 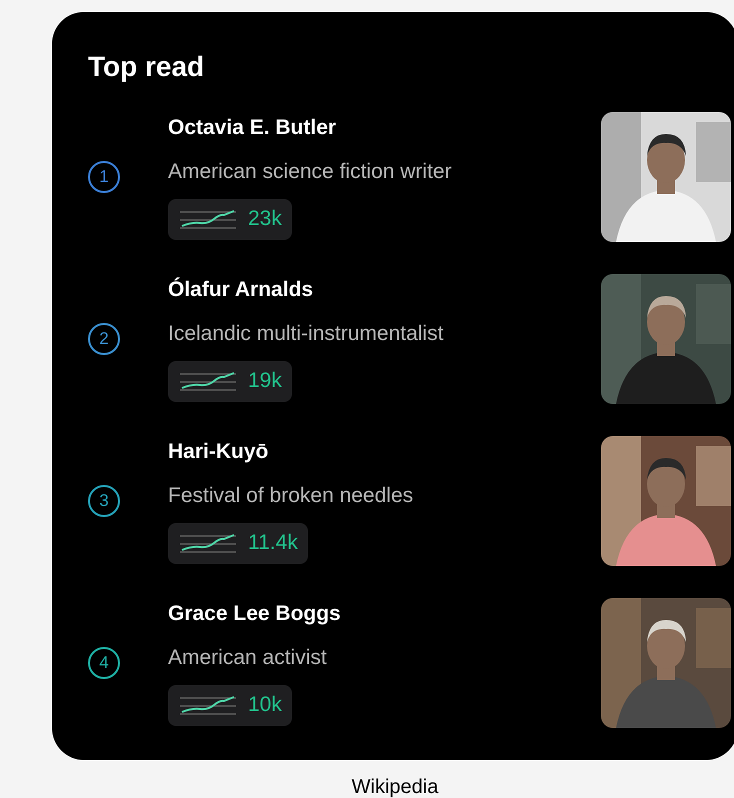 I want to click on article-description: Festival of broken needles, so click(x=291, y=495).